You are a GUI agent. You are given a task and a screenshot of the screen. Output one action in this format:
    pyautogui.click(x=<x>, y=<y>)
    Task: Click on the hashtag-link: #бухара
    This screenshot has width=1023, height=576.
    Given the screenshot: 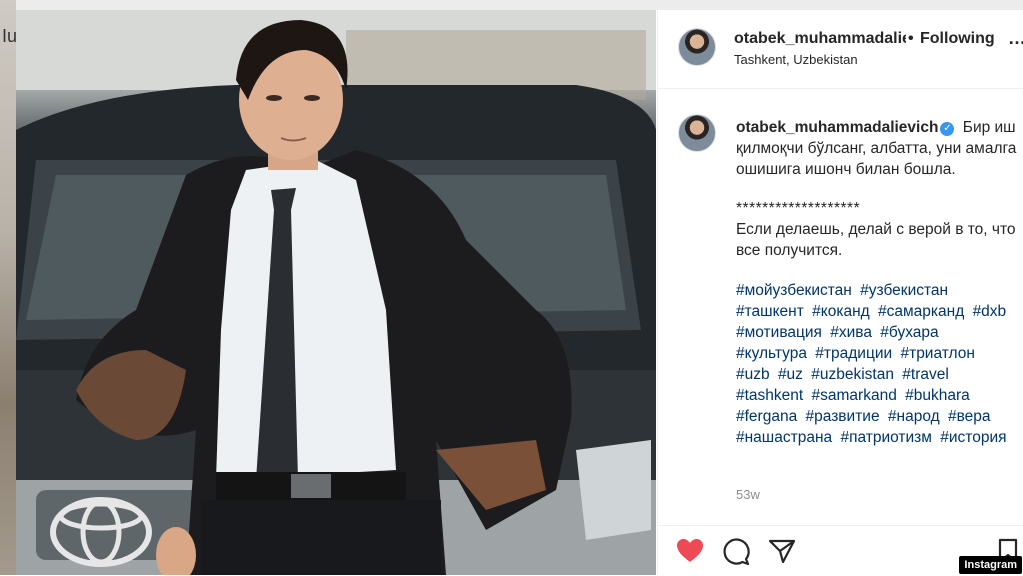 What is the action you would take?
    pyautogui.click(x=909, y=332)
    